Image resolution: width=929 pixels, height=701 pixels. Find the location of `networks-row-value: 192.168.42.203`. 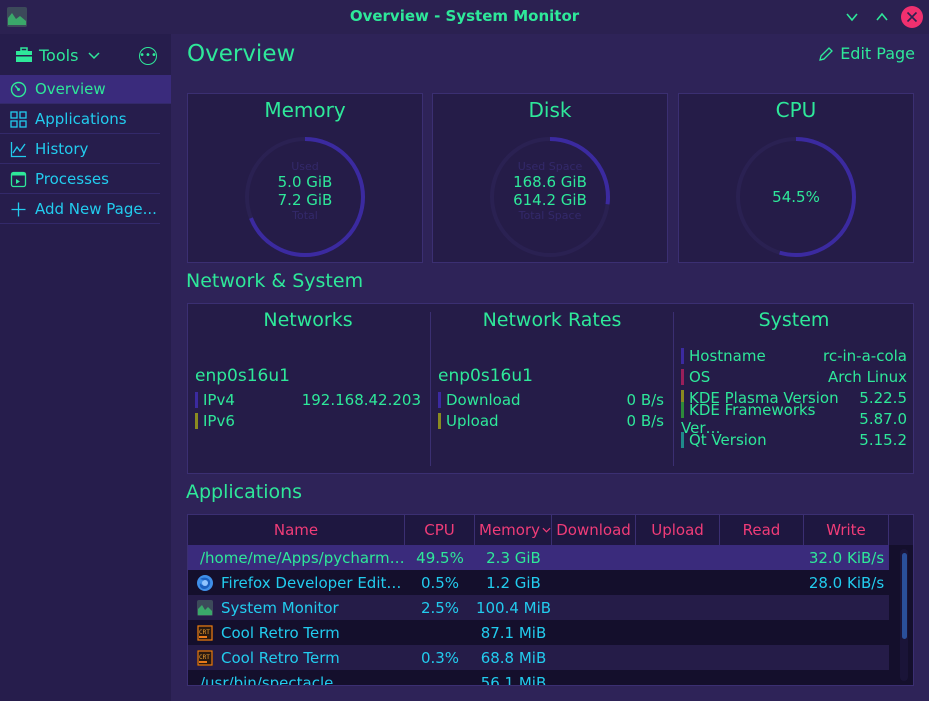

networks-row-value: 192.168.42.203 is located at coordinates (361, 399).